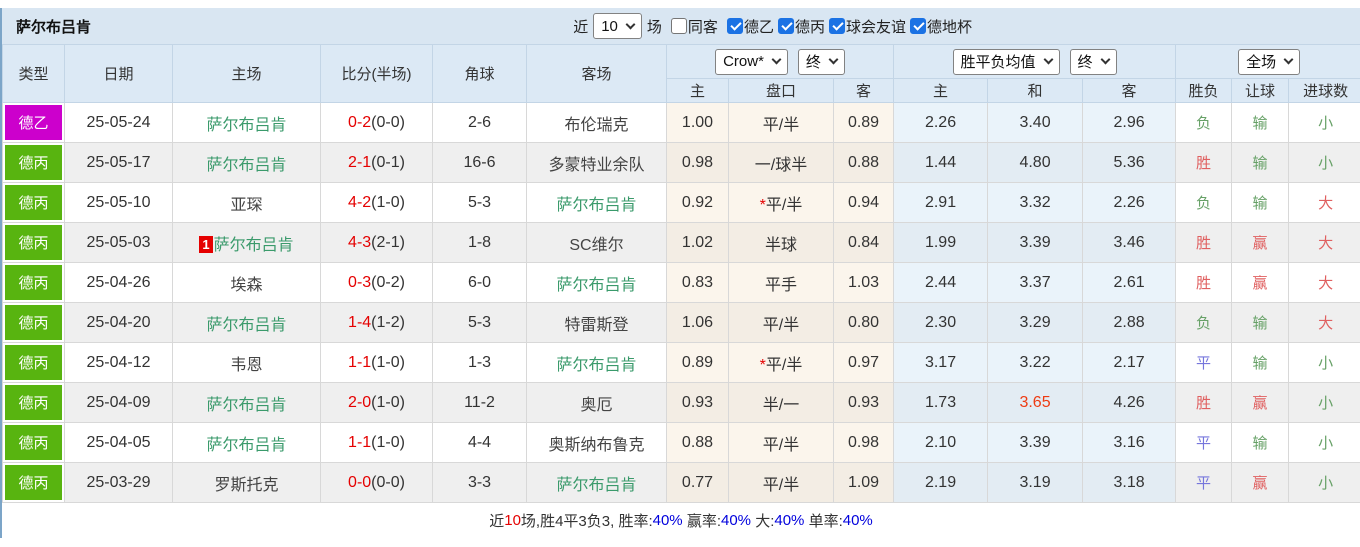 The width and height of the screenshot is (1360, 547). What do you see at coordinates (781, 405) in the screenshot?
I see `asia-line-text: 半/一` at bounding box center [781, 405].